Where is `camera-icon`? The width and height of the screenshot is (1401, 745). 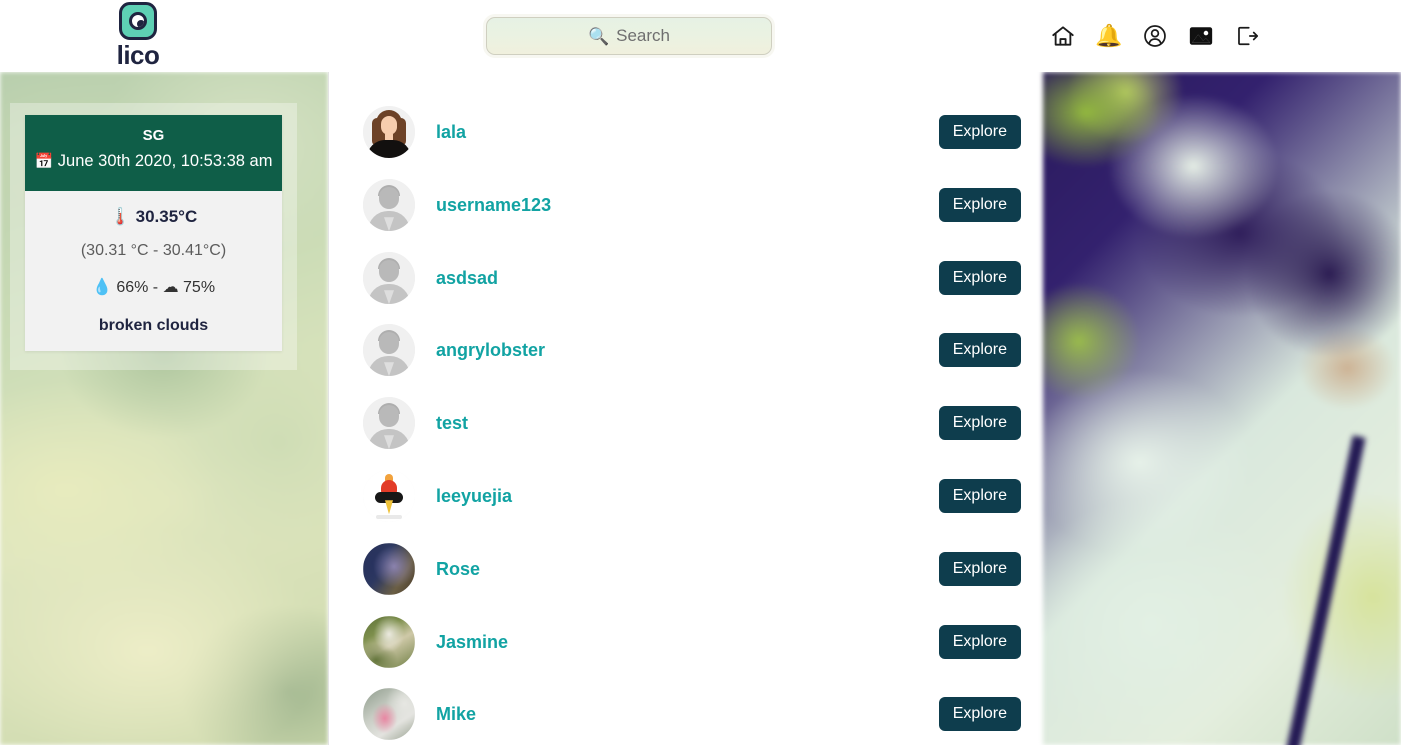
camera-icon is located at coordinates (138, 21).